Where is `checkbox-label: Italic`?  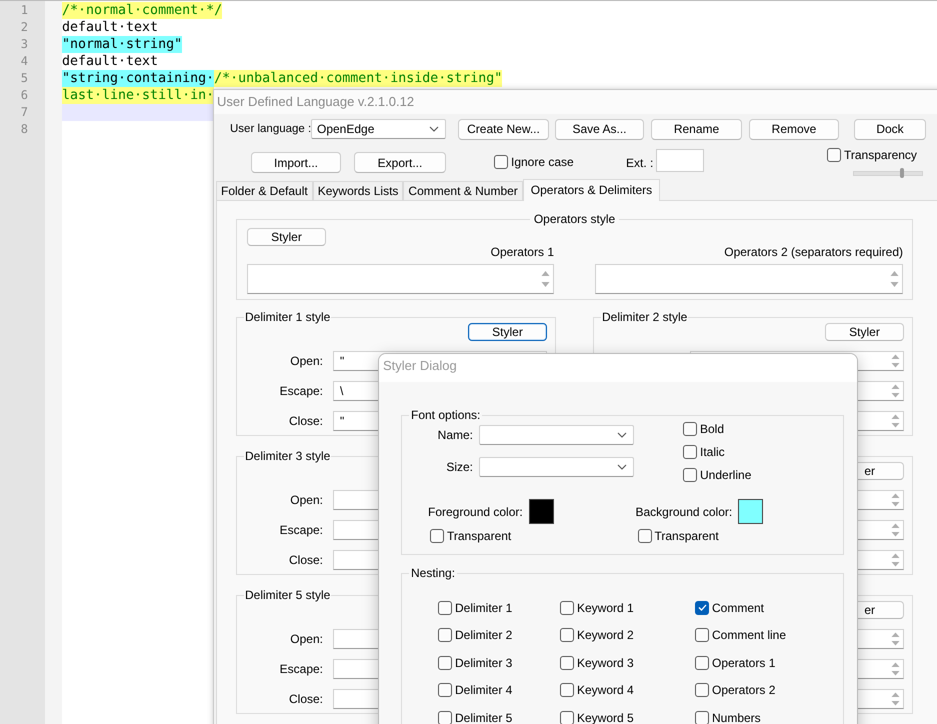
checkbox-label: Italic is located at coordinates (712, 452).